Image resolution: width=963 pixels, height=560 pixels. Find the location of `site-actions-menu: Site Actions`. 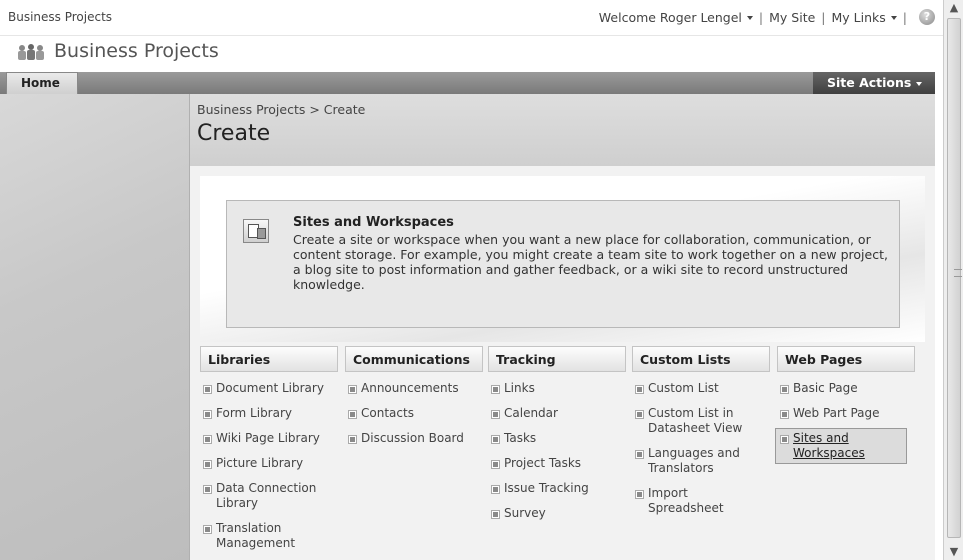

site-actions-menu: Site Actions is located at coordinates (874, 83).